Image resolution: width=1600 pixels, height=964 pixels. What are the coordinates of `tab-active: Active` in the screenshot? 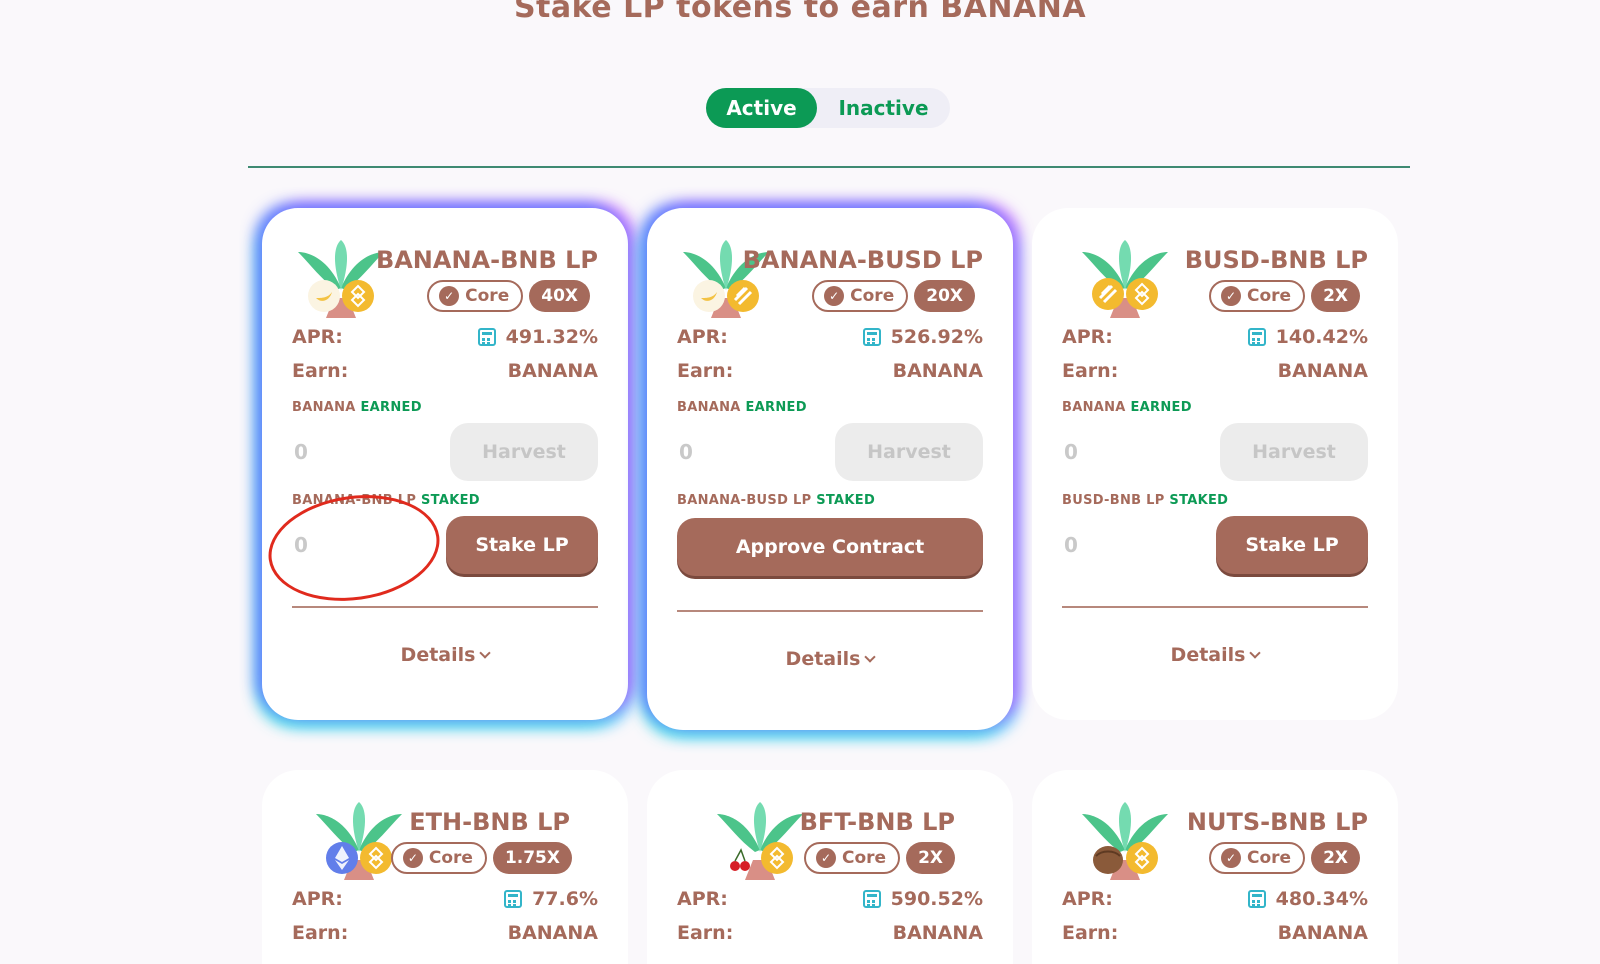 It's located at (761, 108).